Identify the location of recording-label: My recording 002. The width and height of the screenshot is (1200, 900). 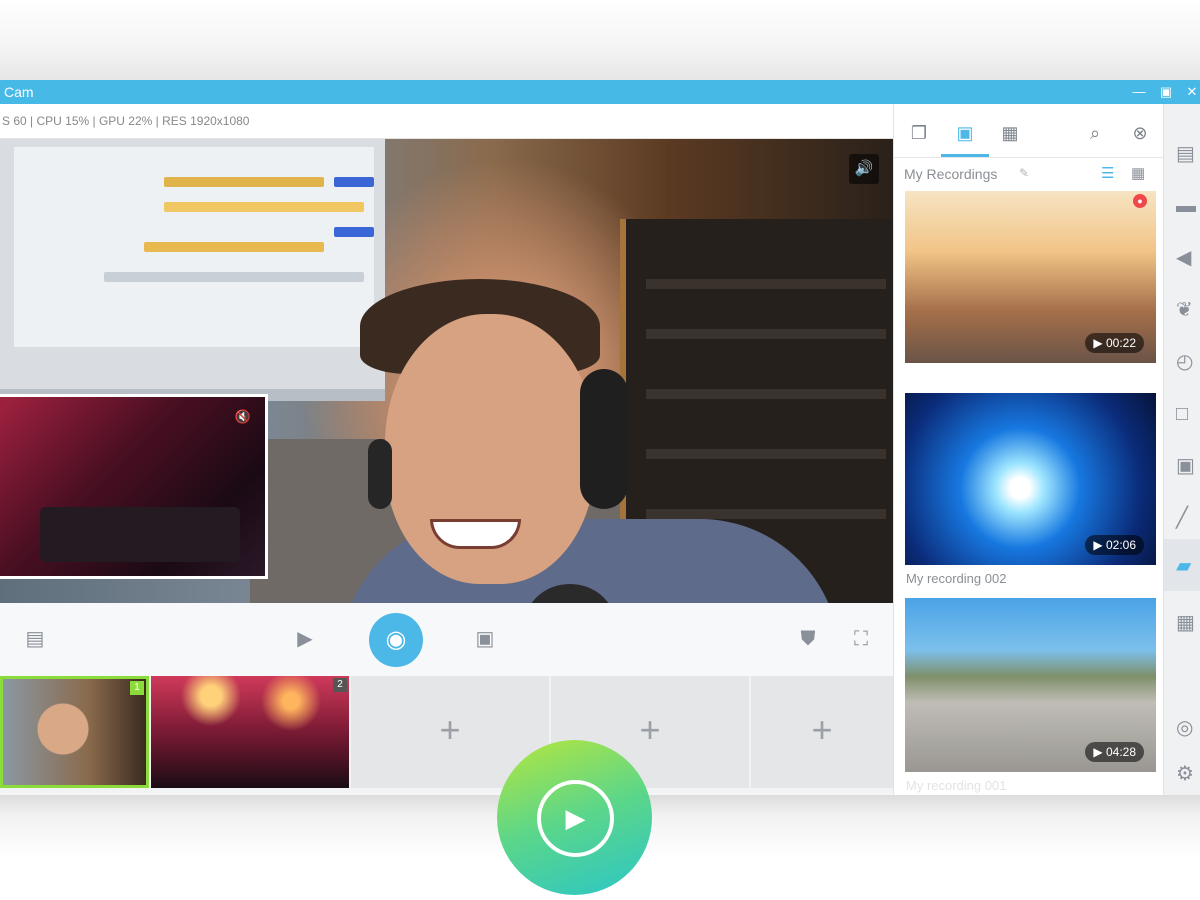
(956, 578).